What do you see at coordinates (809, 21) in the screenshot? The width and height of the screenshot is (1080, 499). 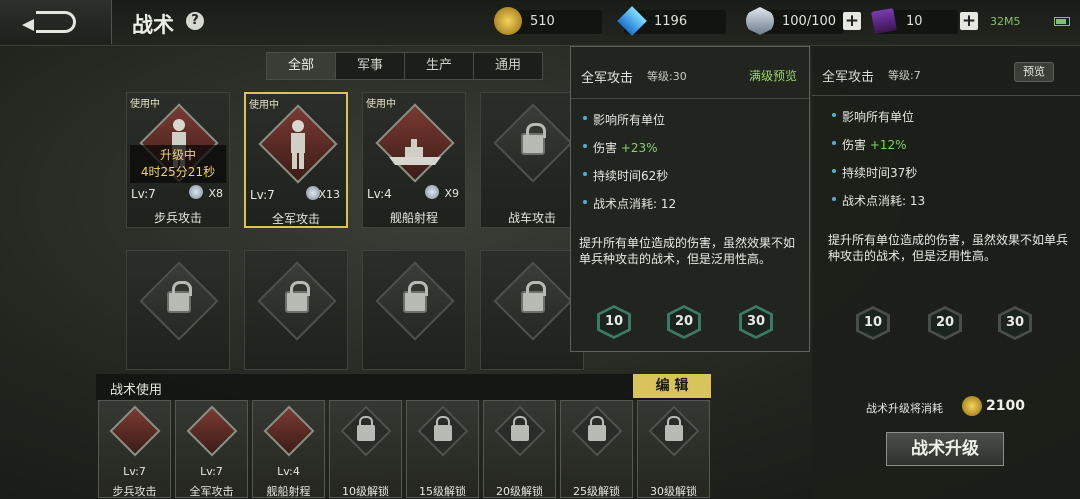 I see `energy-value: 100/100` at bounding box center [809, 21].